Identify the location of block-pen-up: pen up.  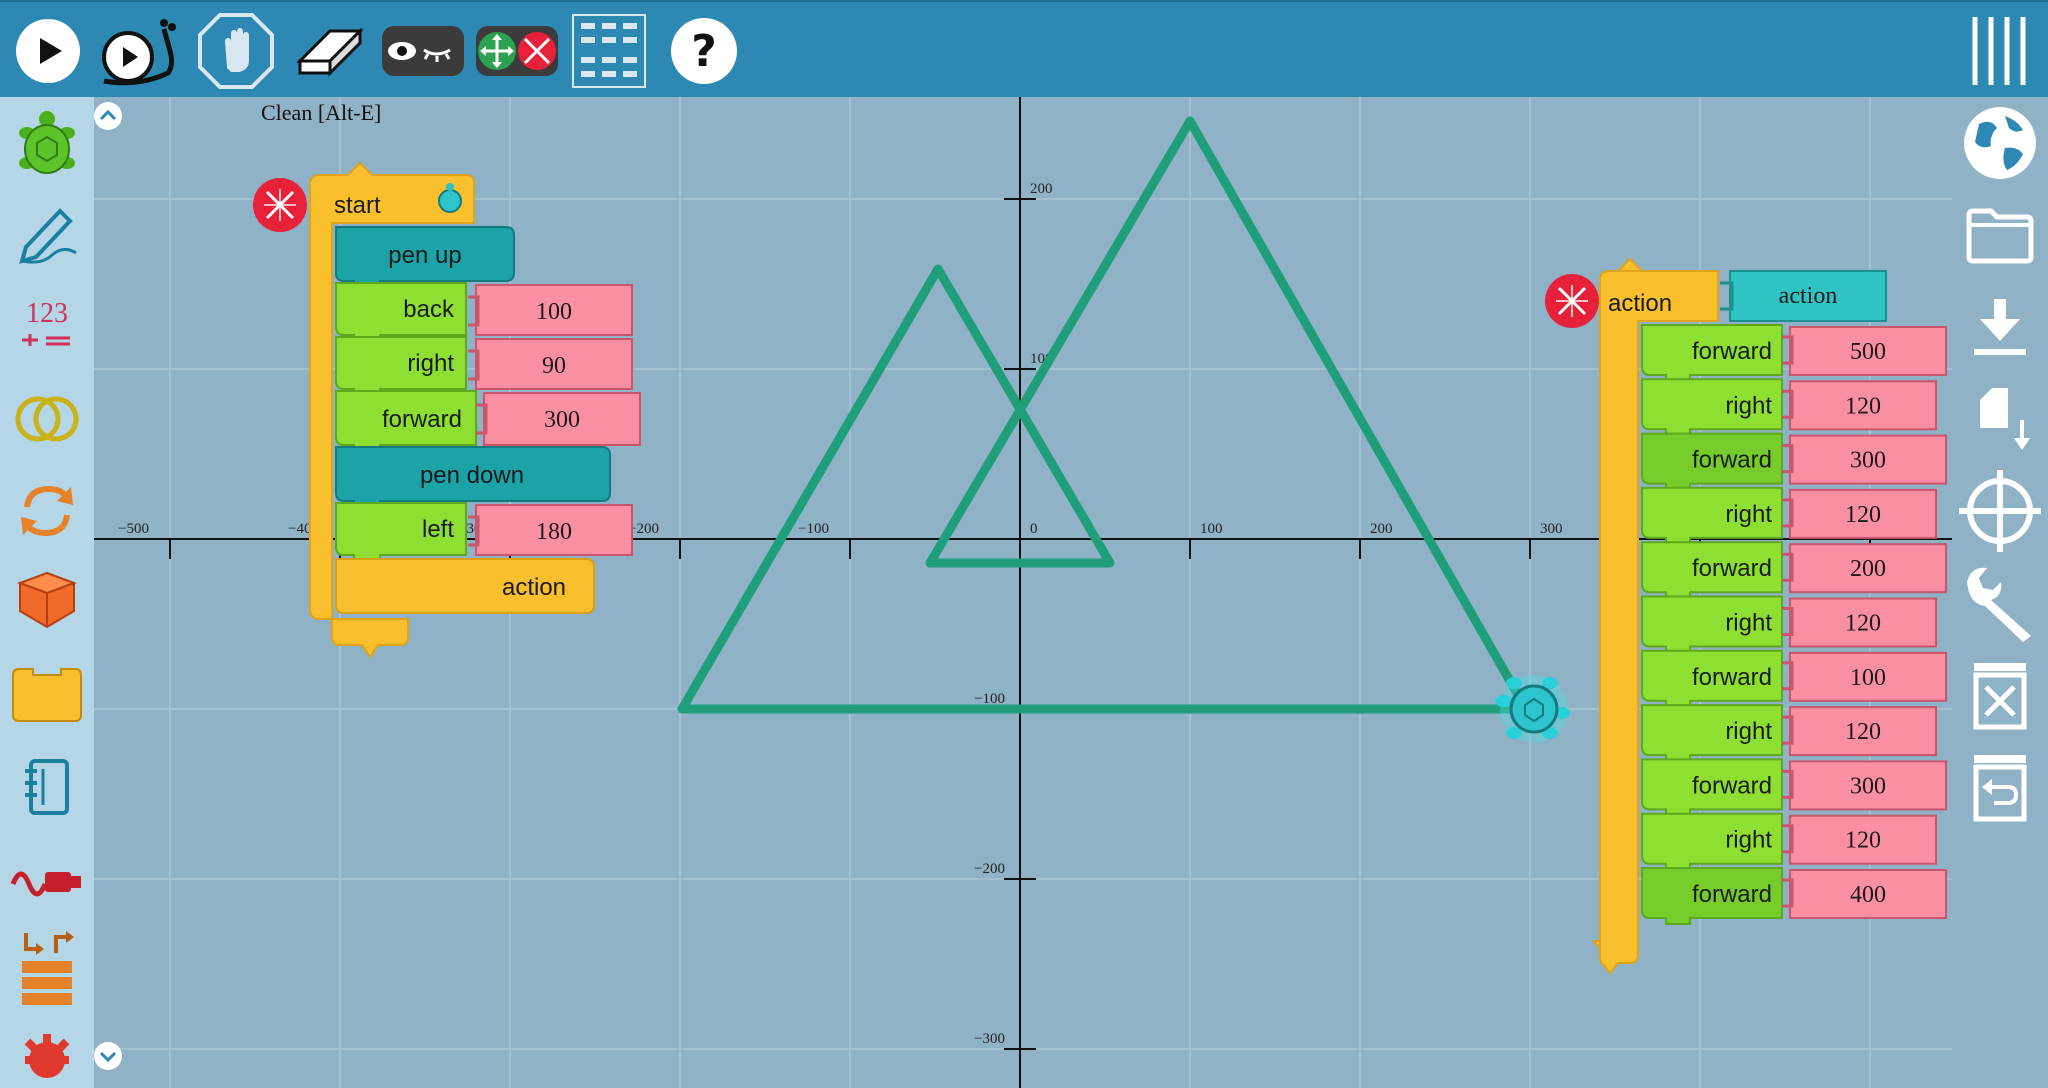
(425, 257).